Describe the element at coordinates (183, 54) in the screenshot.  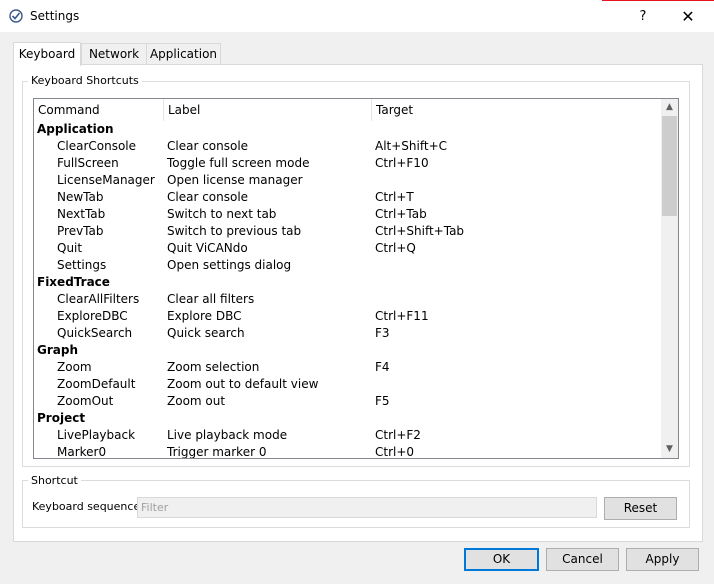
I see `tab-application: Application` at that location.